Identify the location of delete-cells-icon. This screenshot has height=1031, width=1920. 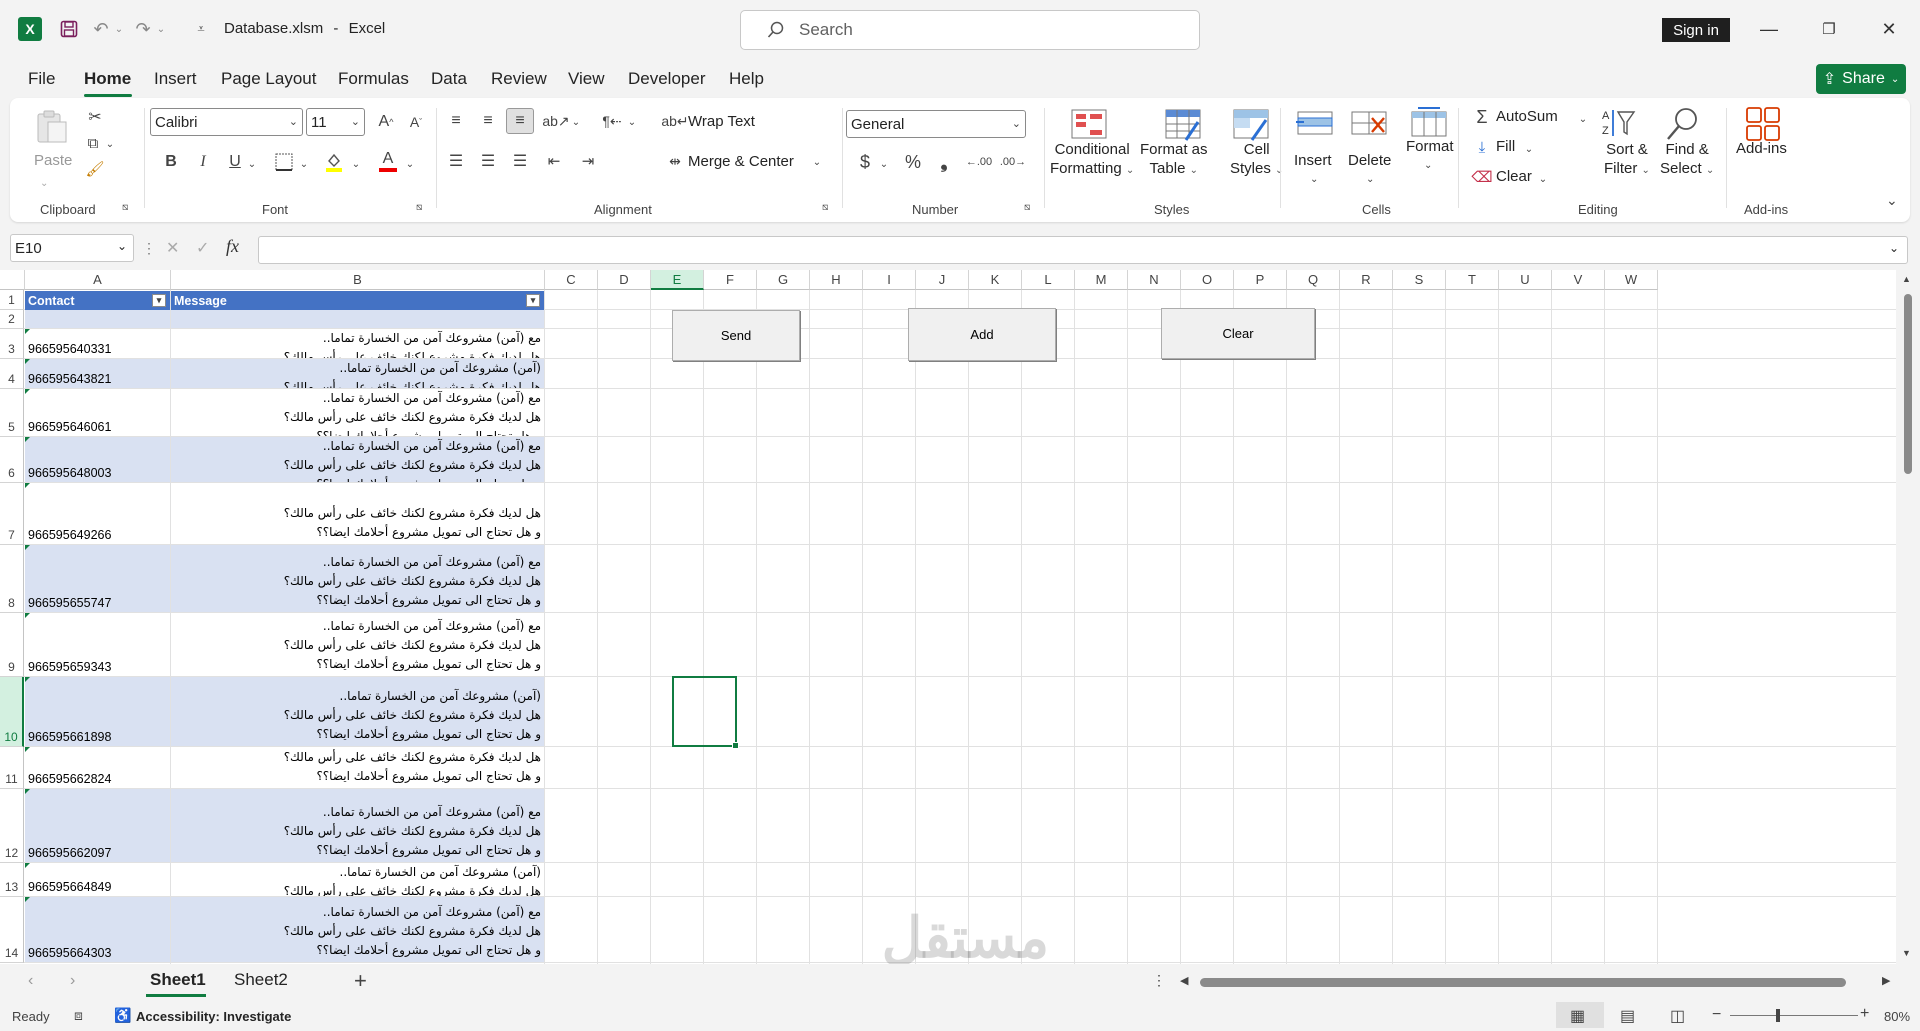
(1369, 126).